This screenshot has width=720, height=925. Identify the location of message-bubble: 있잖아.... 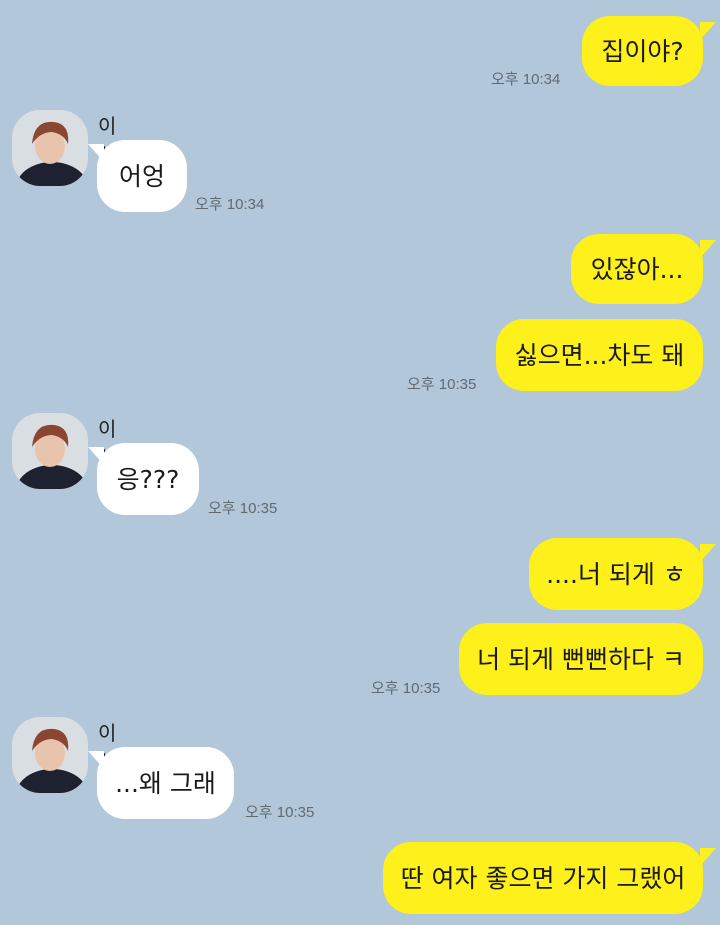
(637, 269).